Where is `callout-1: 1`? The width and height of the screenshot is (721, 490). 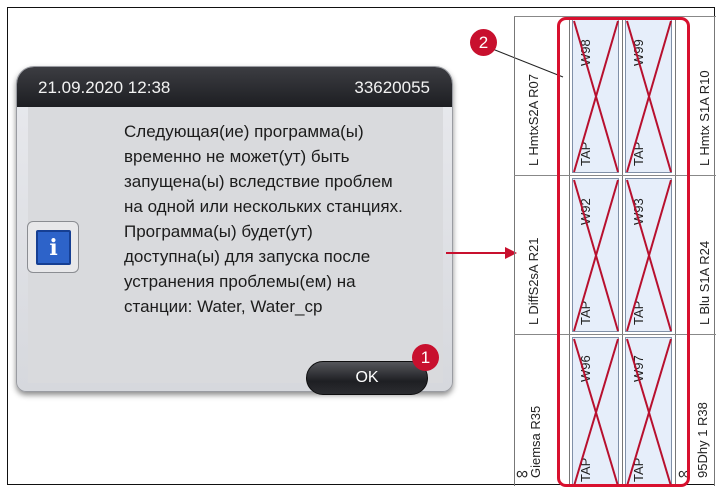 callout-1: 1 is located at coordinates (425, 357).